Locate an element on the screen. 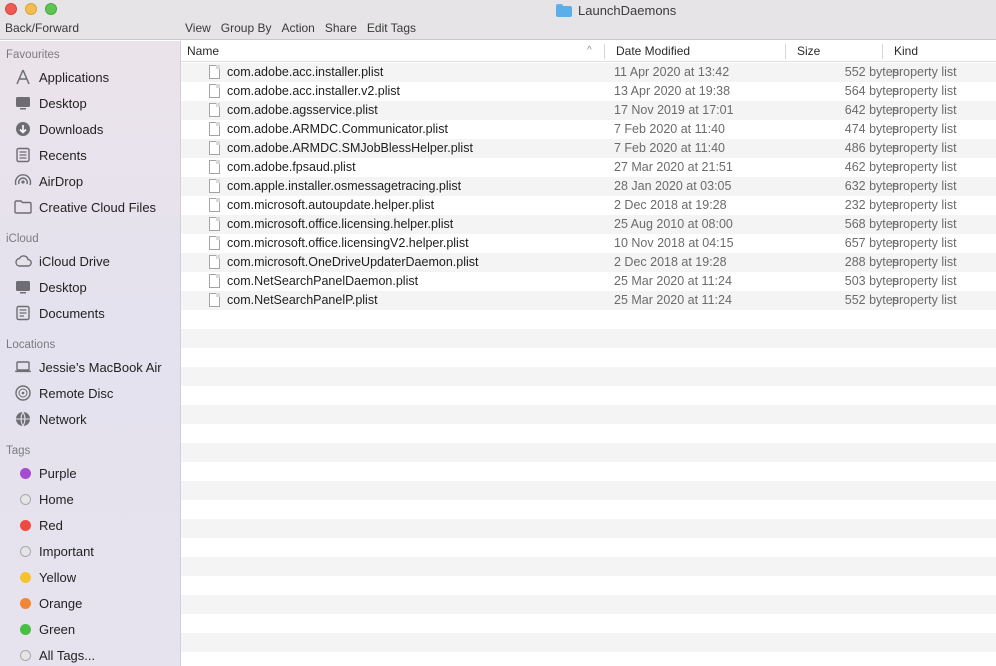 The height and width of the screenshot is (666, 996). file-name: com.NetSearchPanelP.plist is located at coordinates (302, 300).